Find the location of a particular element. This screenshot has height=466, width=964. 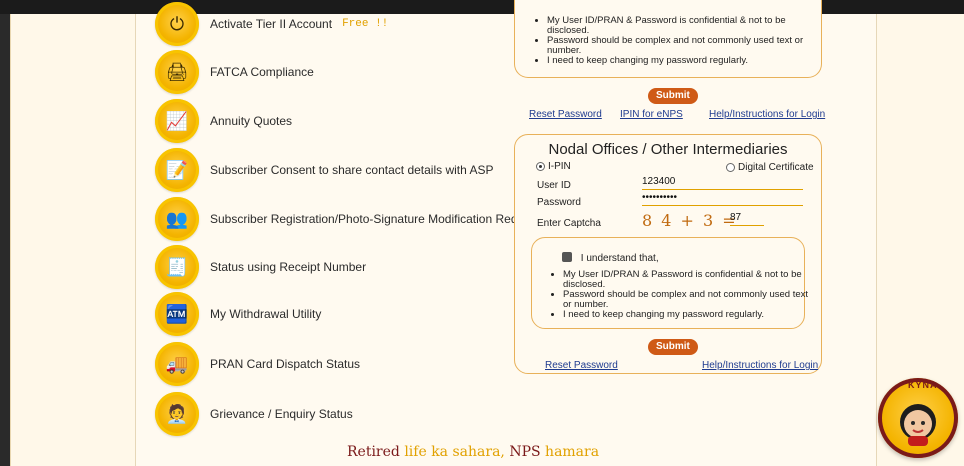

menu-item-annuity: 📈 Annuity Quotes is located at coordinates (223, 121).